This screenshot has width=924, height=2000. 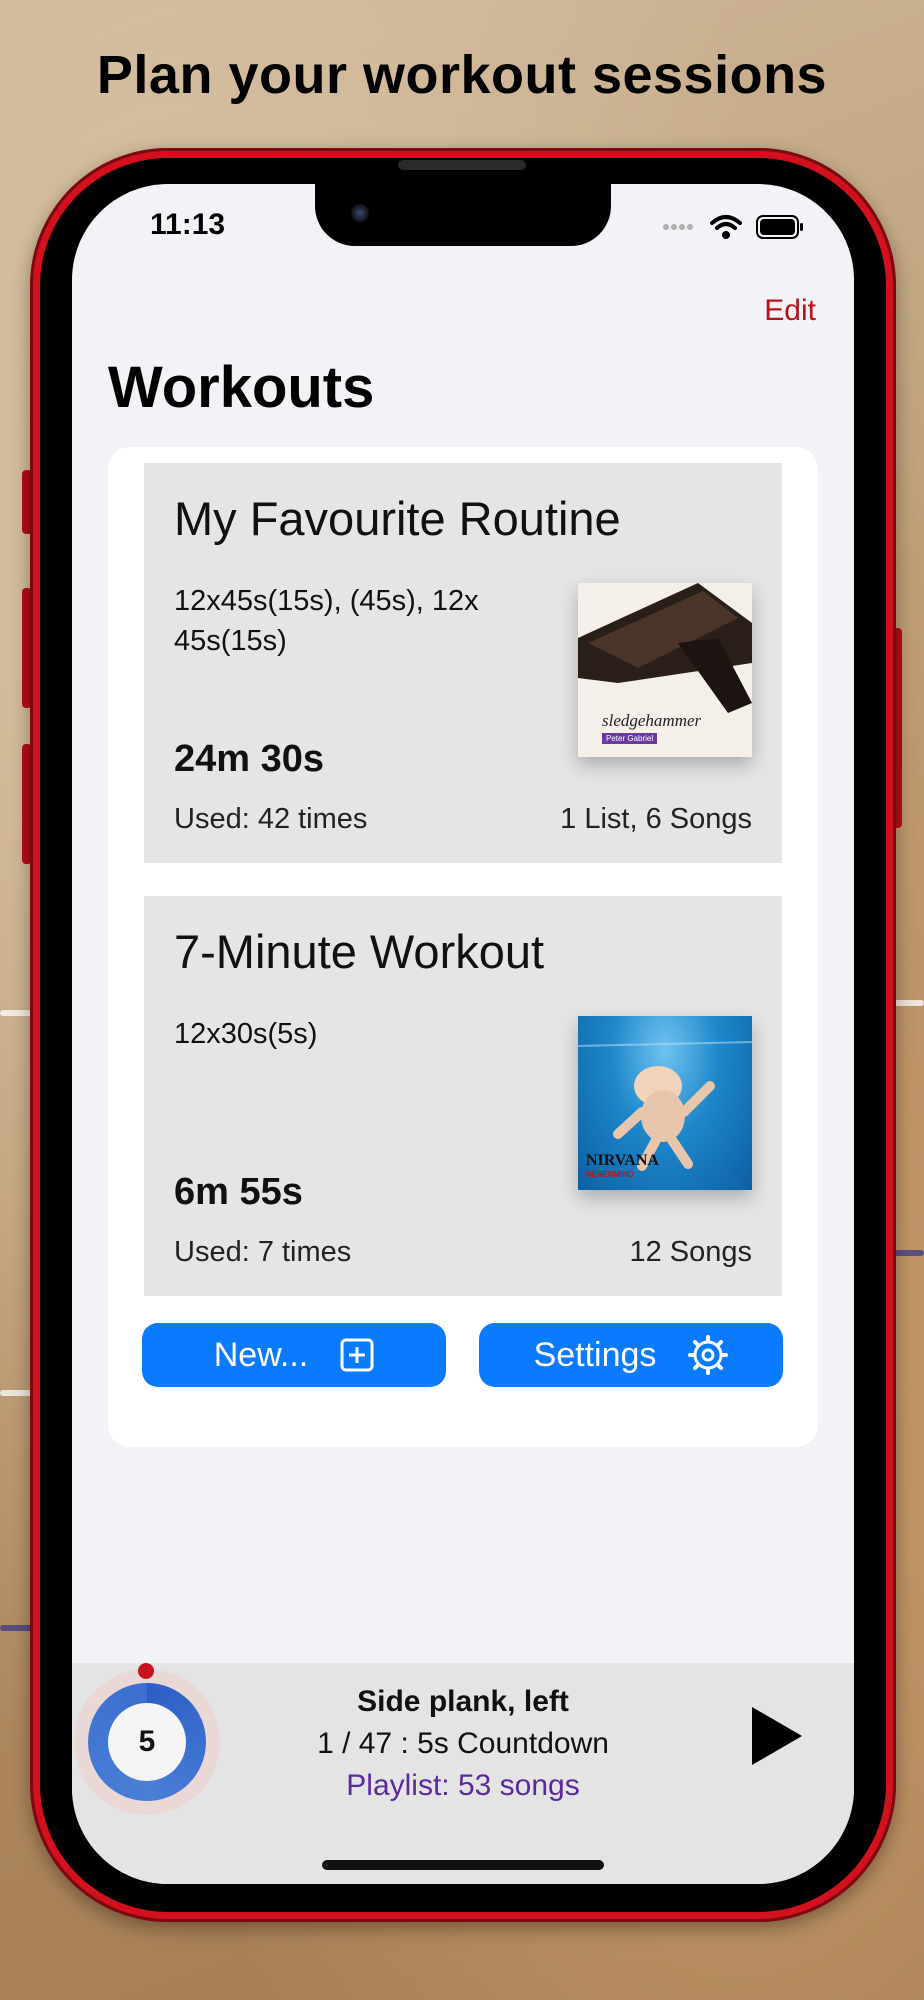 I want to click on settings-button-label: Settings, so click(x=595, y=1354).